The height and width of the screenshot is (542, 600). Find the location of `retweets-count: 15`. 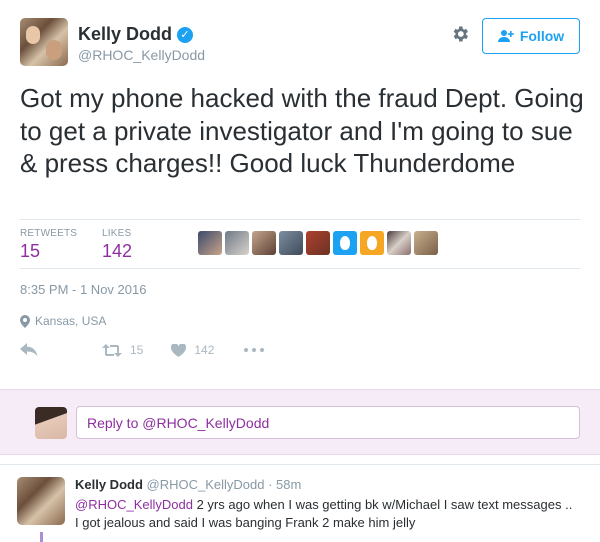

retweets-count: 15 is located at coordinates (30, 251).